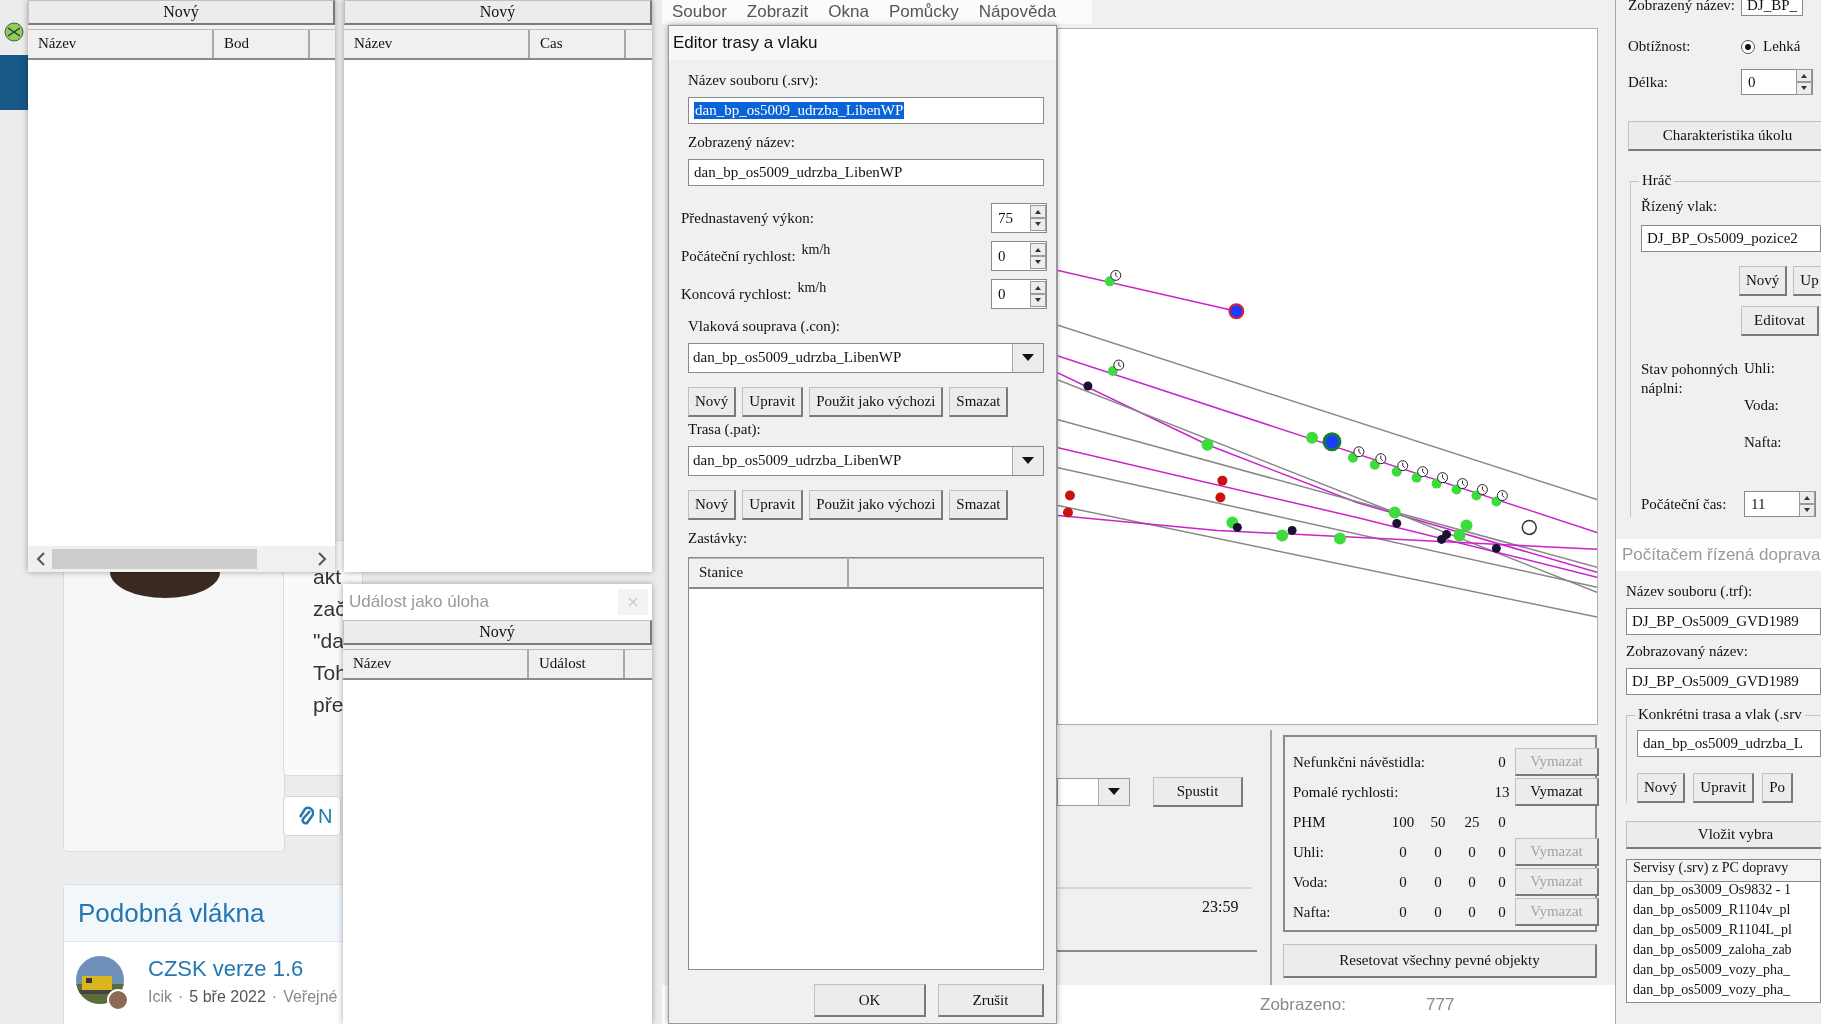 This screenshot has width=1821, height=1024. Describe the element at coordinates (870, 1000) in the screenshot. I see `ok-button: OK` at that location.